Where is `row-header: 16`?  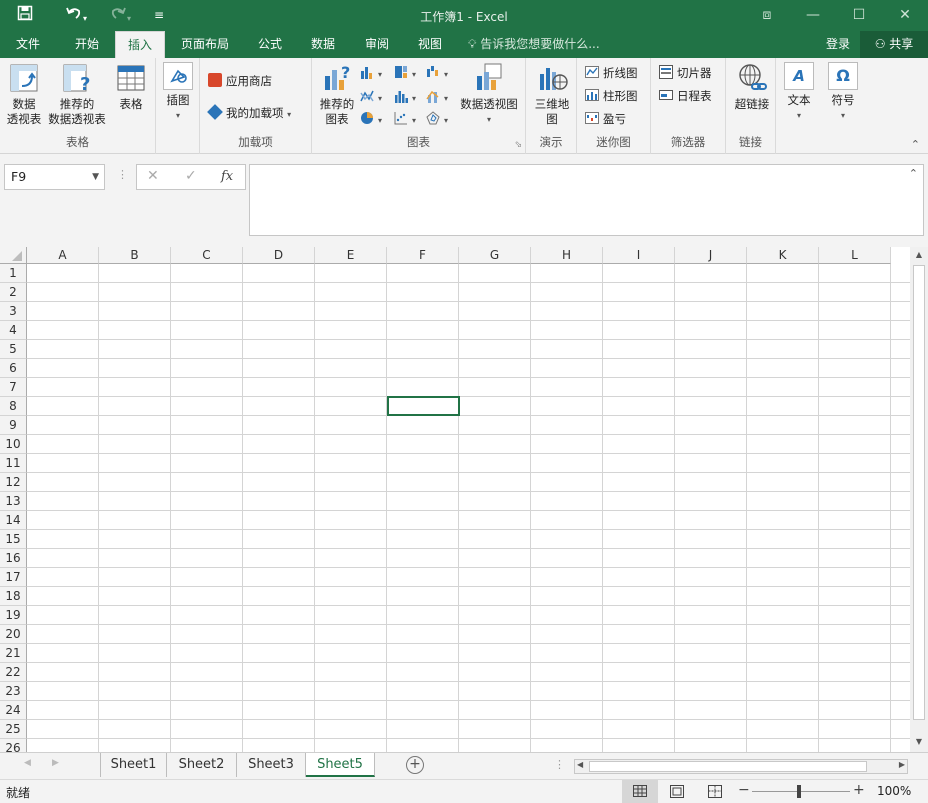
row-header: 16 is located at coordinates (13, 558).